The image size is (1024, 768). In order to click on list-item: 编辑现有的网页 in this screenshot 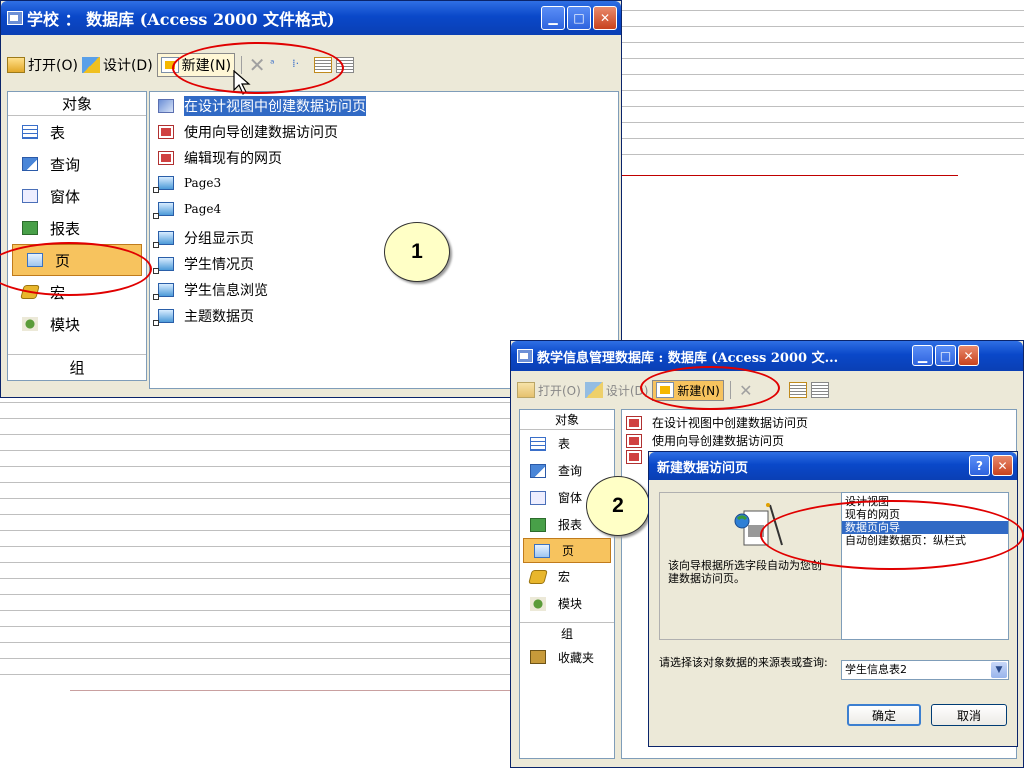, I will do `click(220, 158)`.